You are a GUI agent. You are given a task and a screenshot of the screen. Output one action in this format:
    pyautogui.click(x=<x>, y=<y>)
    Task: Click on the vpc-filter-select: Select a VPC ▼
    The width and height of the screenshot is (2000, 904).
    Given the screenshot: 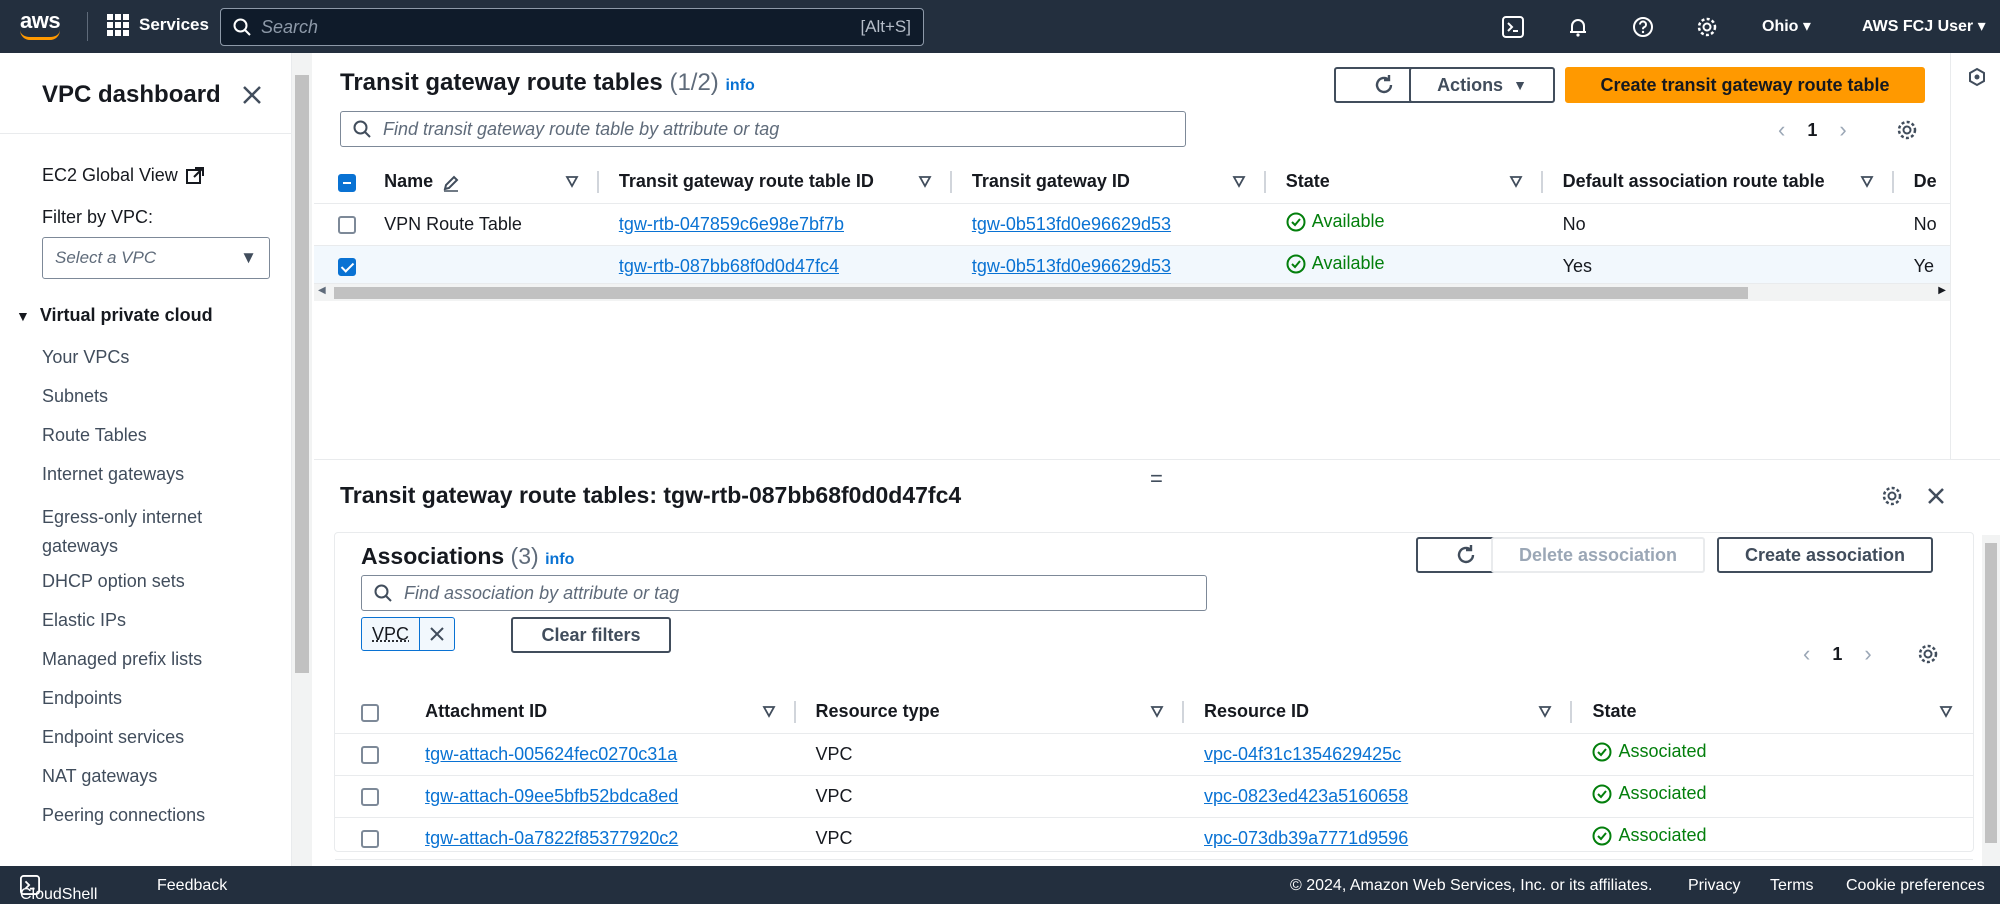 What is the action you would take?
    pyautogui.click(x=156, y=258)
    